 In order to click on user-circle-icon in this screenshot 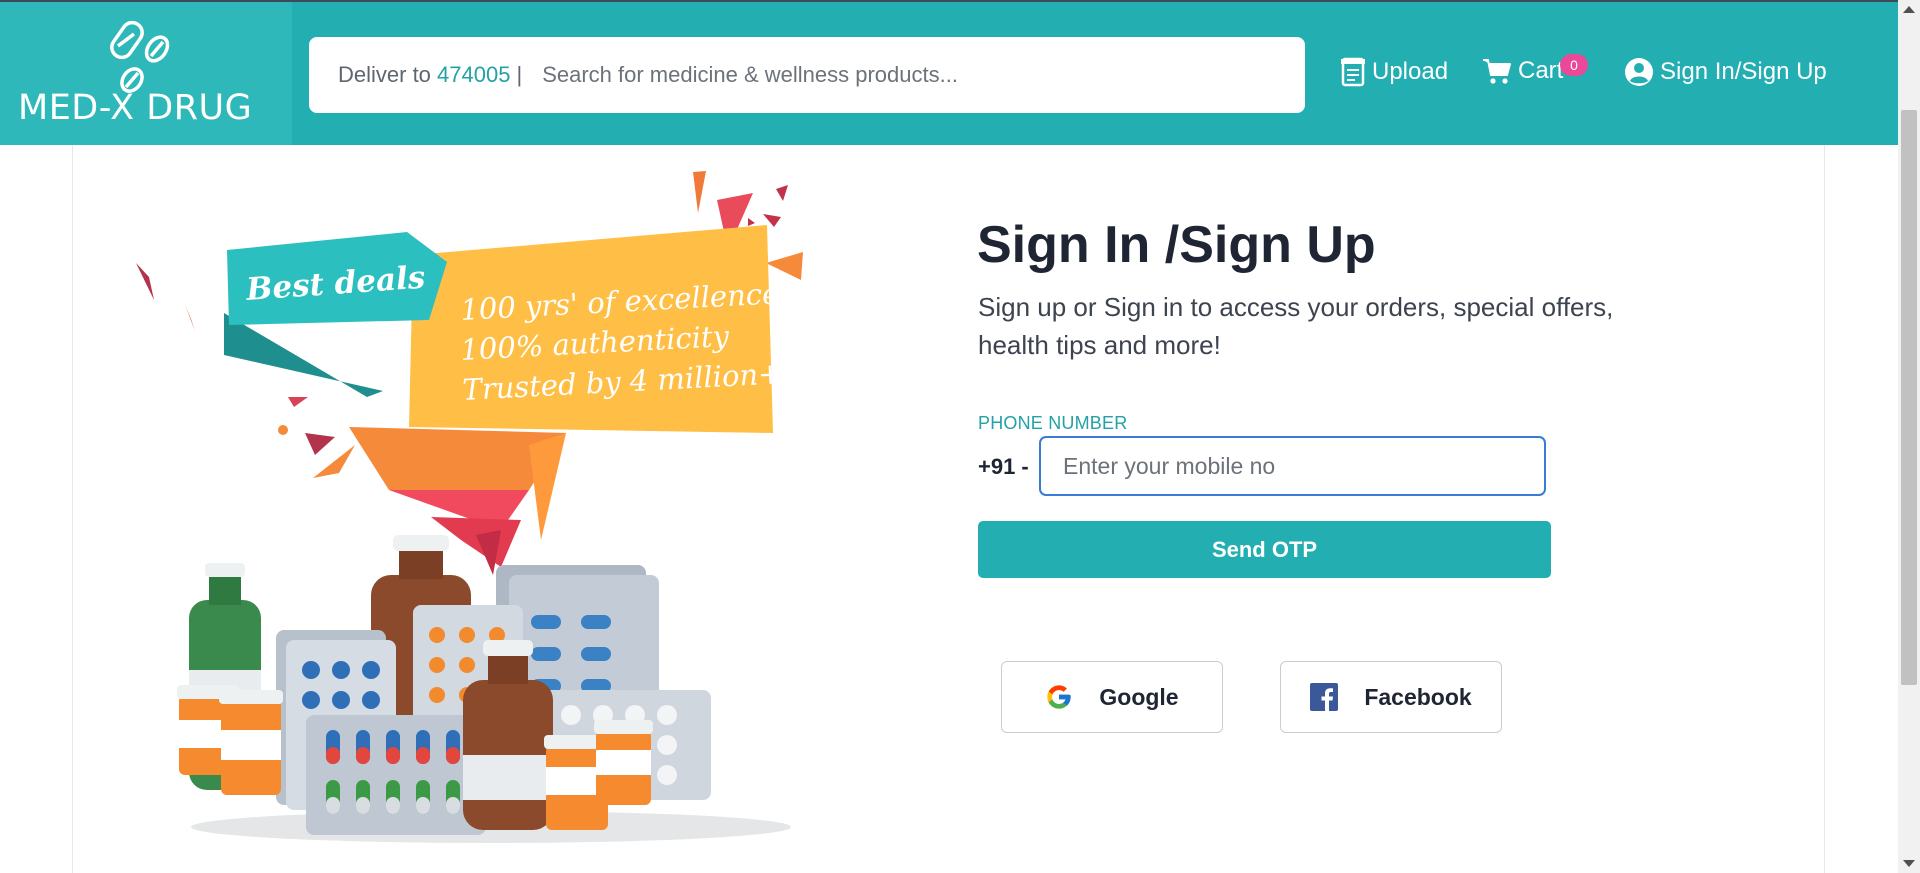, I will do `click(1639, 72)`.